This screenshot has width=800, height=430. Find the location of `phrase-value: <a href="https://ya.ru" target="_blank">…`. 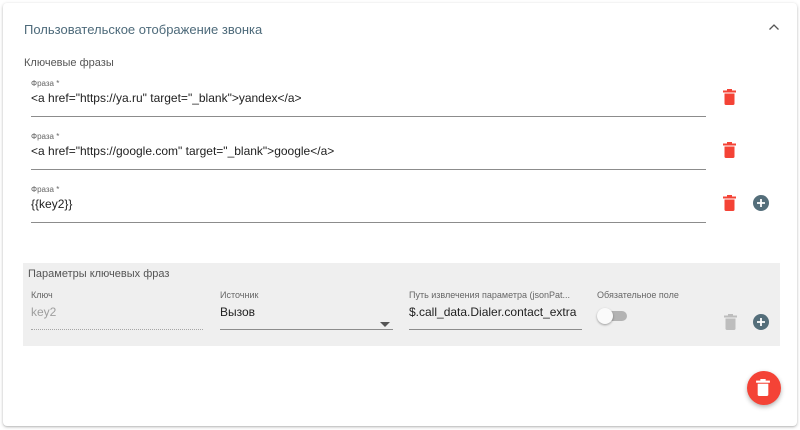

phrase-value: <a href="https://ya.ru" target="_blank">… is located at coordinates (166, 98).